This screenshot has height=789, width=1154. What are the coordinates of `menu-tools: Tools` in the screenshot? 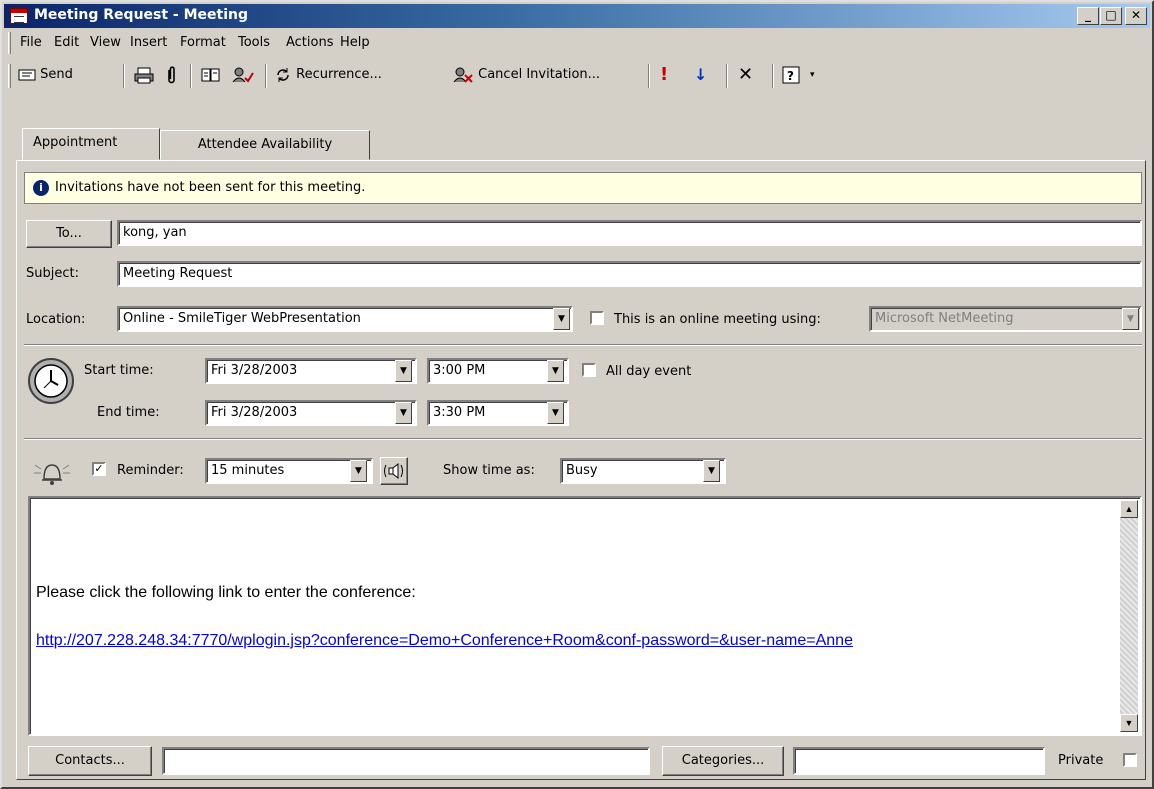 It's located at (254, 42).